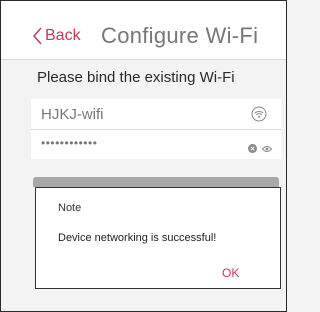  Describe the element at coordinates (230, 273) in the screenshot. I see `ok-button: OK` at that location.